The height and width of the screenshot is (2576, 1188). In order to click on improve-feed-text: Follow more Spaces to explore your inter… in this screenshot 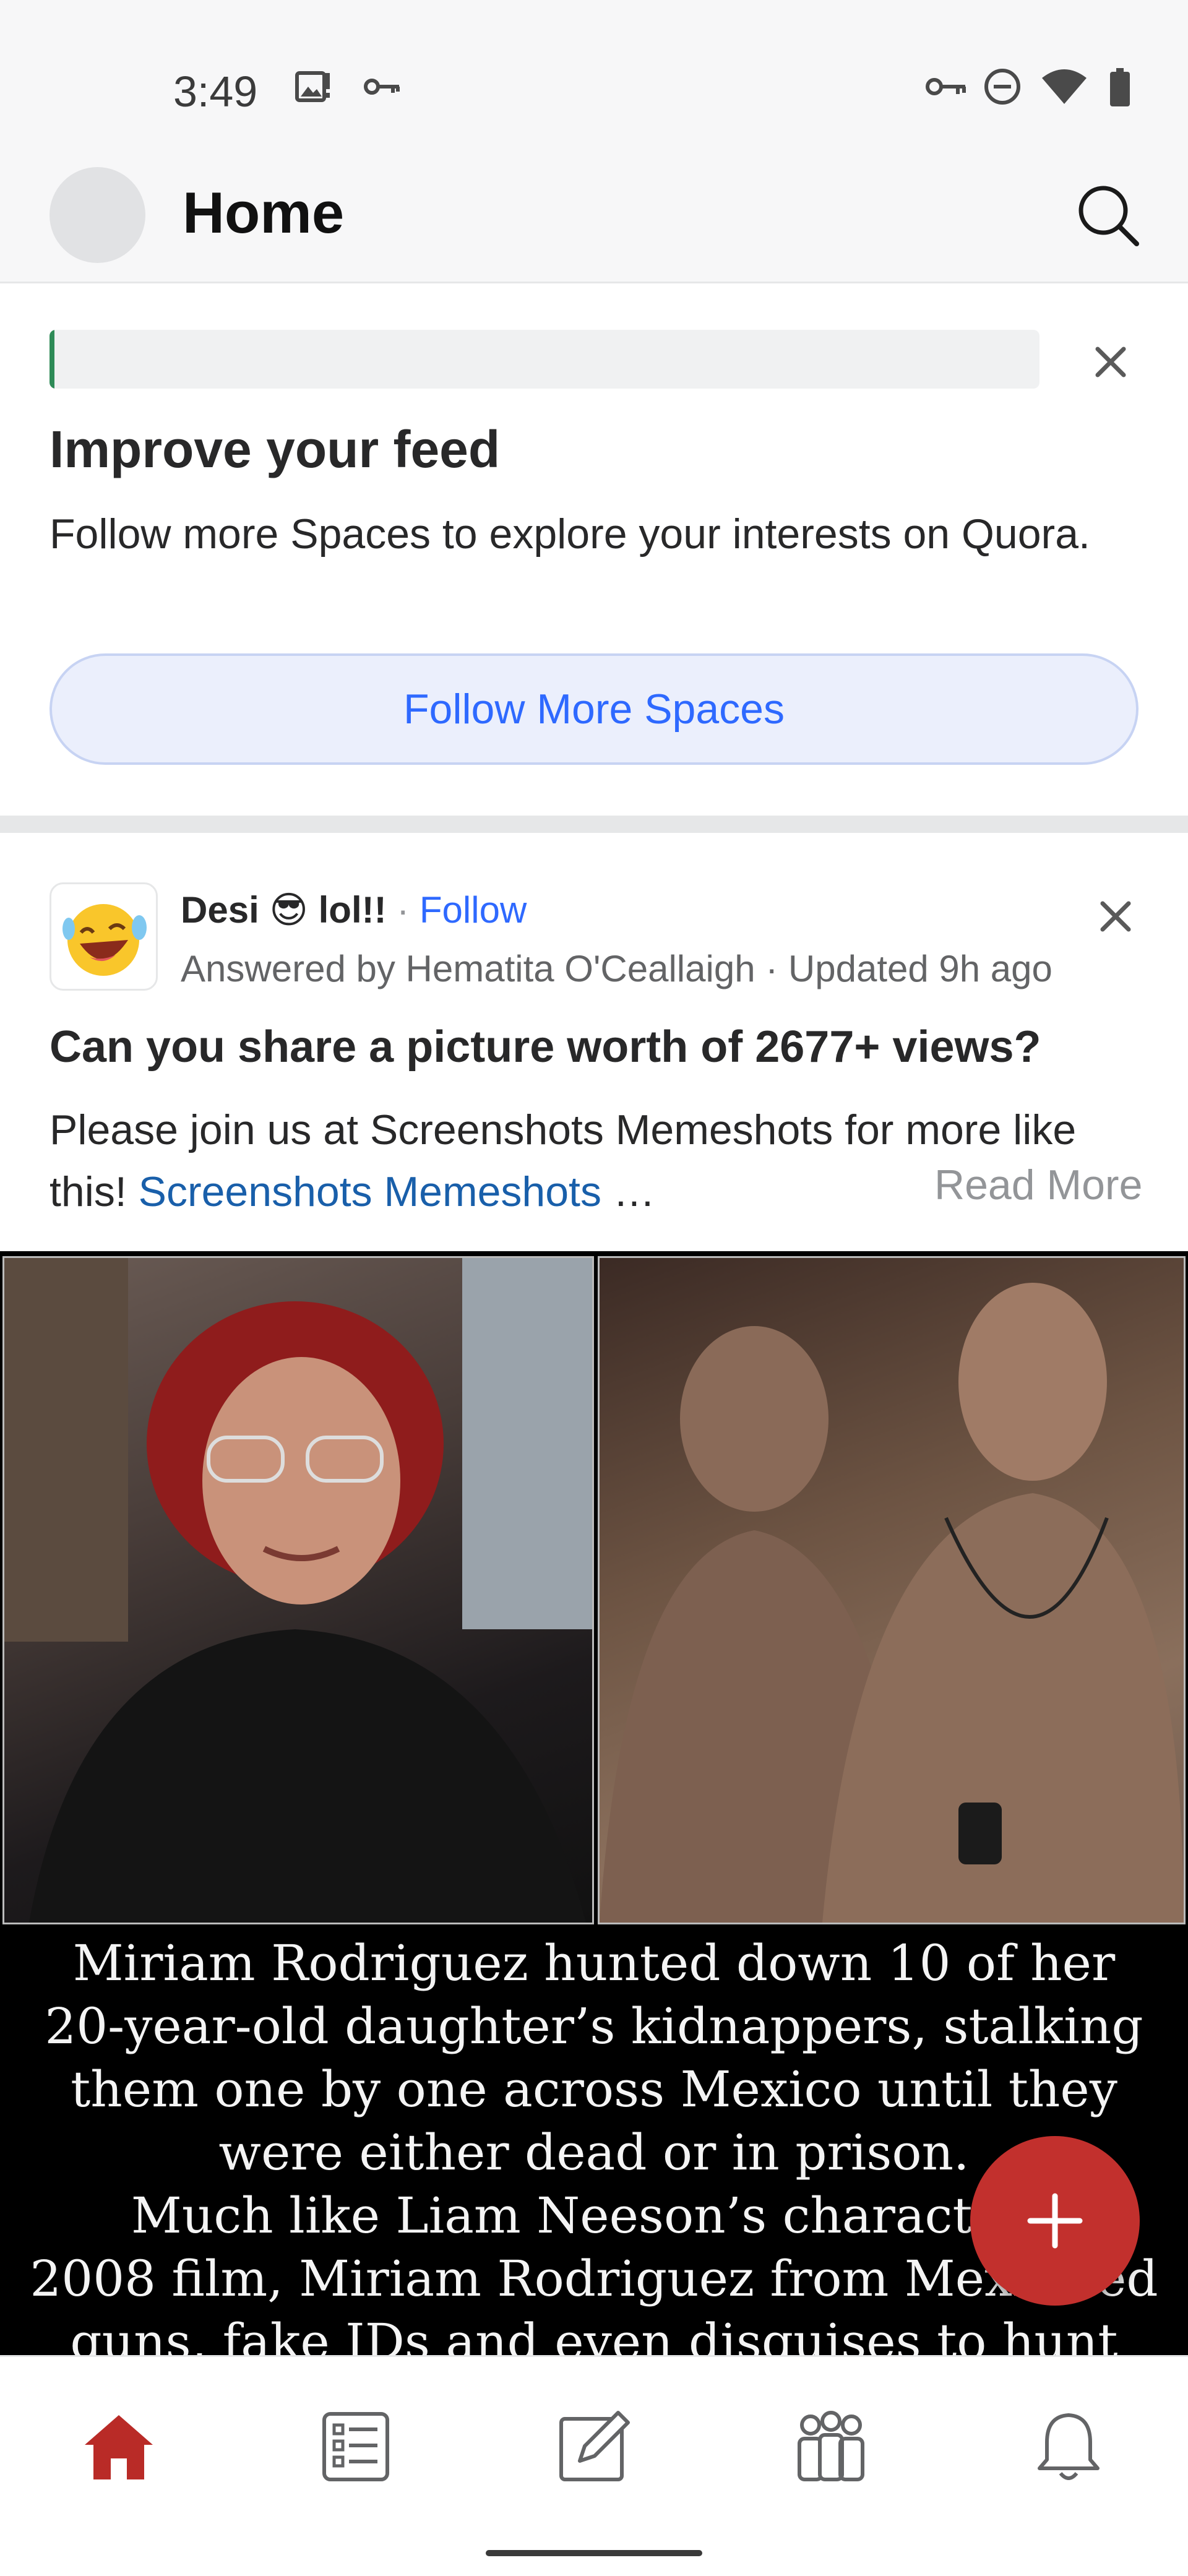, I will do `click(570, 534)`.